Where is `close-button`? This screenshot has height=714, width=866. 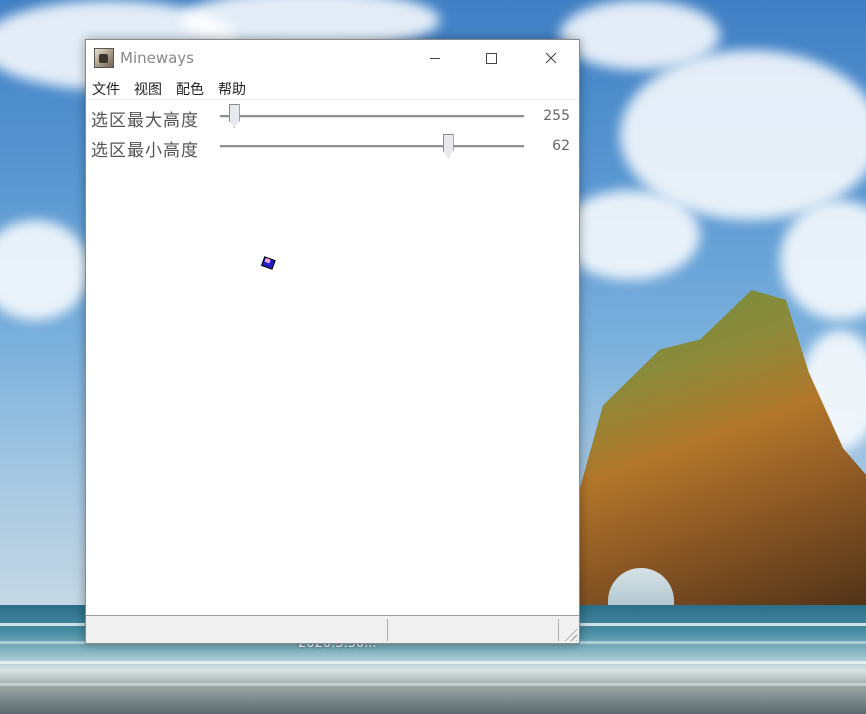 close-button is located at coordinates (551, 58).